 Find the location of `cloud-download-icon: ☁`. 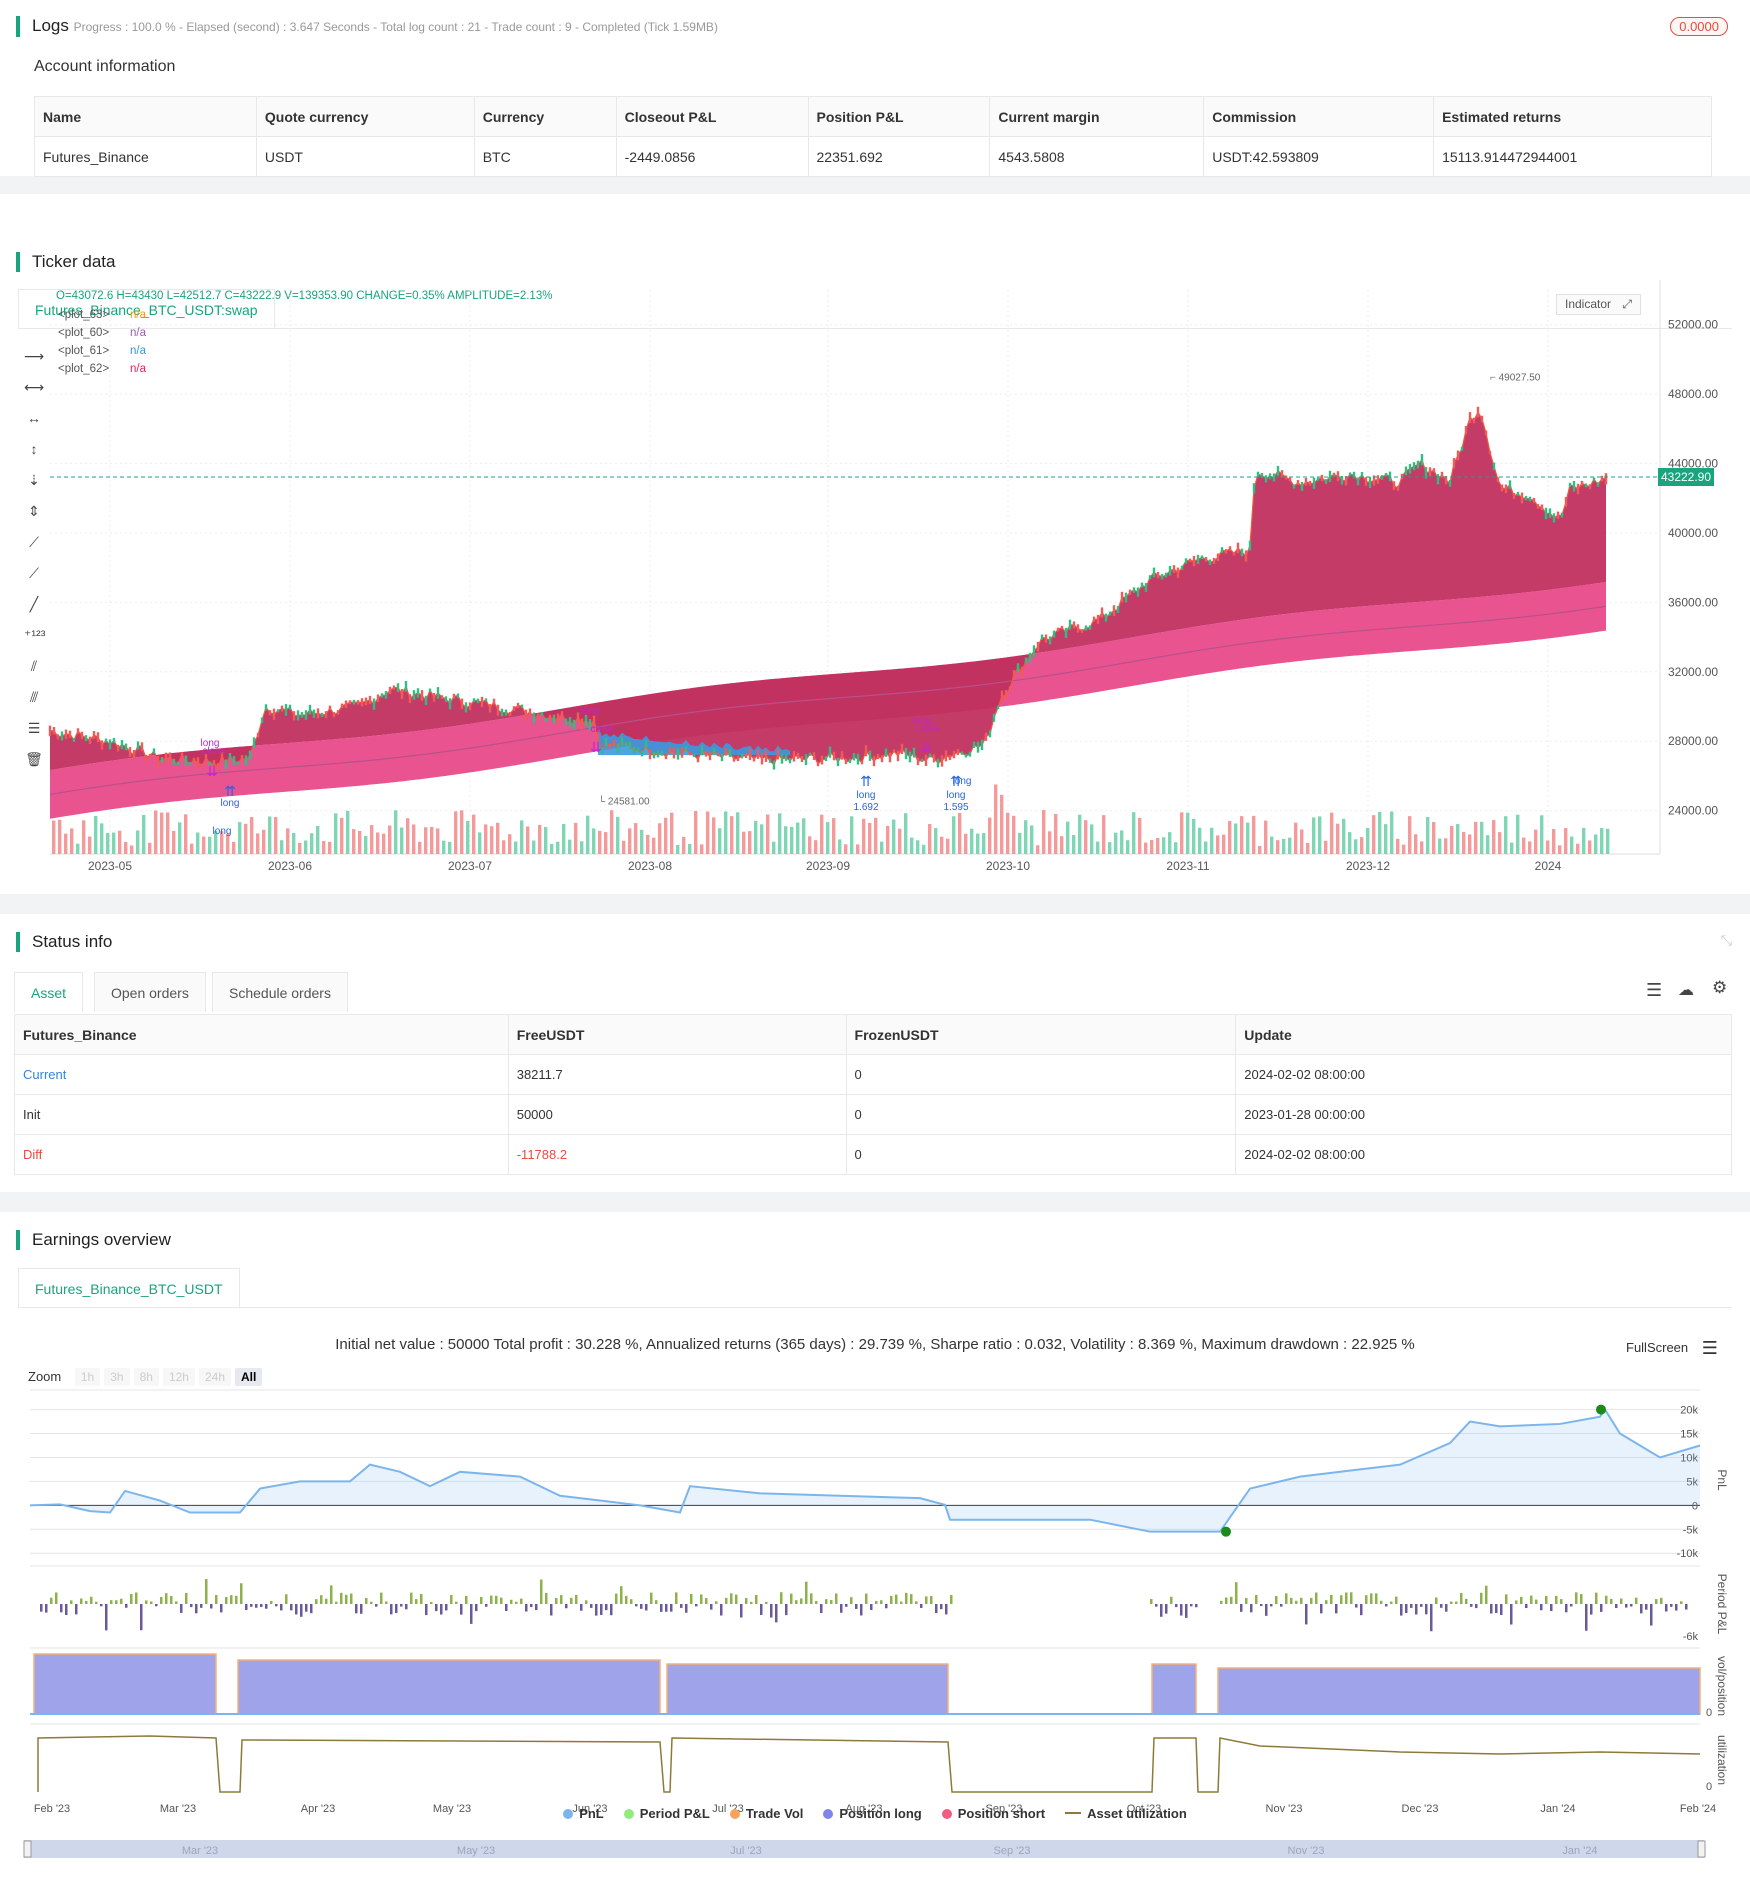

cloud-download-icon: ☁ is located at coordinates (1686, 990).